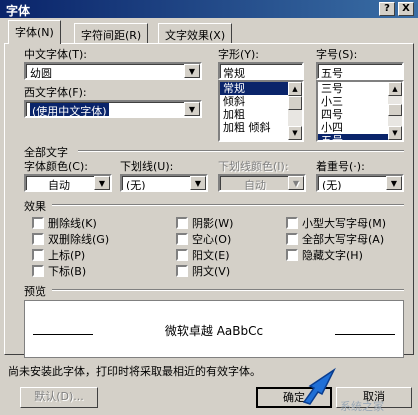 Image resolution: width=418 pixels, height=415 pixels. I want to click on preview-box: 微软卓越 AaBbCc, so click(214, 329).